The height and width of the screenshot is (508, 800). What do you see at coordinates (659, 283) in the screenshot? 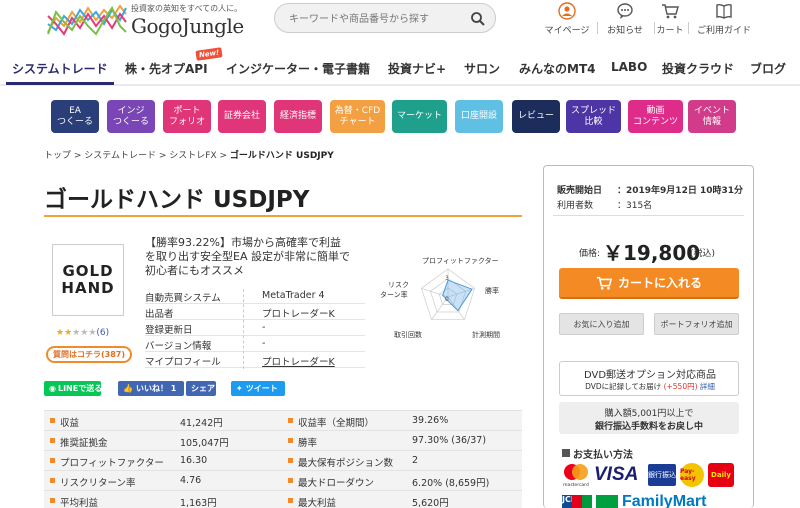
I see `add-to-cart-label: カートに入れる` at bounding box center [659, 283].